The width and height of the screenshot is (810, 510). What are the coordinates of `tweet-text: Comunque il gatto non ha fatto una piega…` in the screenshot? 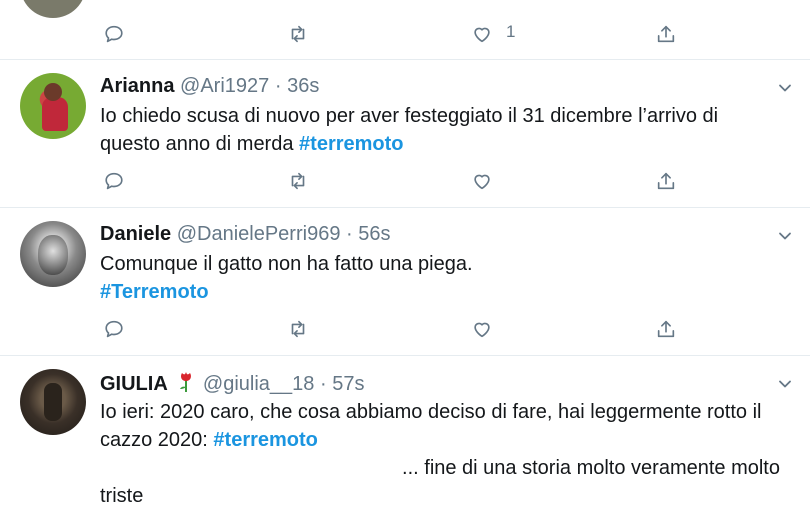 It's located at (440, 278).